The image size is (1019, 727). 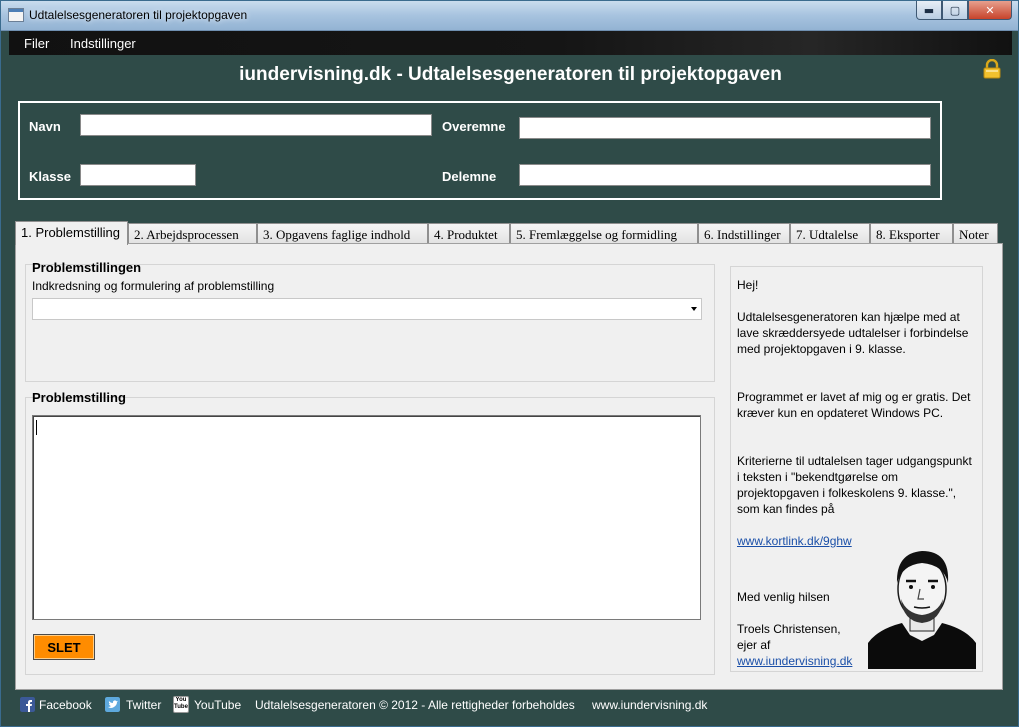 What do you see at coordinates (143, 705) in the screenshot?
I see `twitter-link: Twitter` at bounding box center [143, 705].